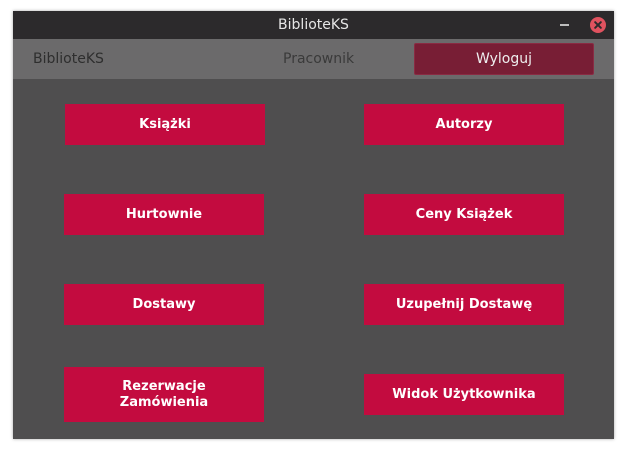 This screenshot has width=628, height=456. Describe the element at coordinates (68, 59) in the screenshot. I see `brand-label: BiblioteKS` at that location.